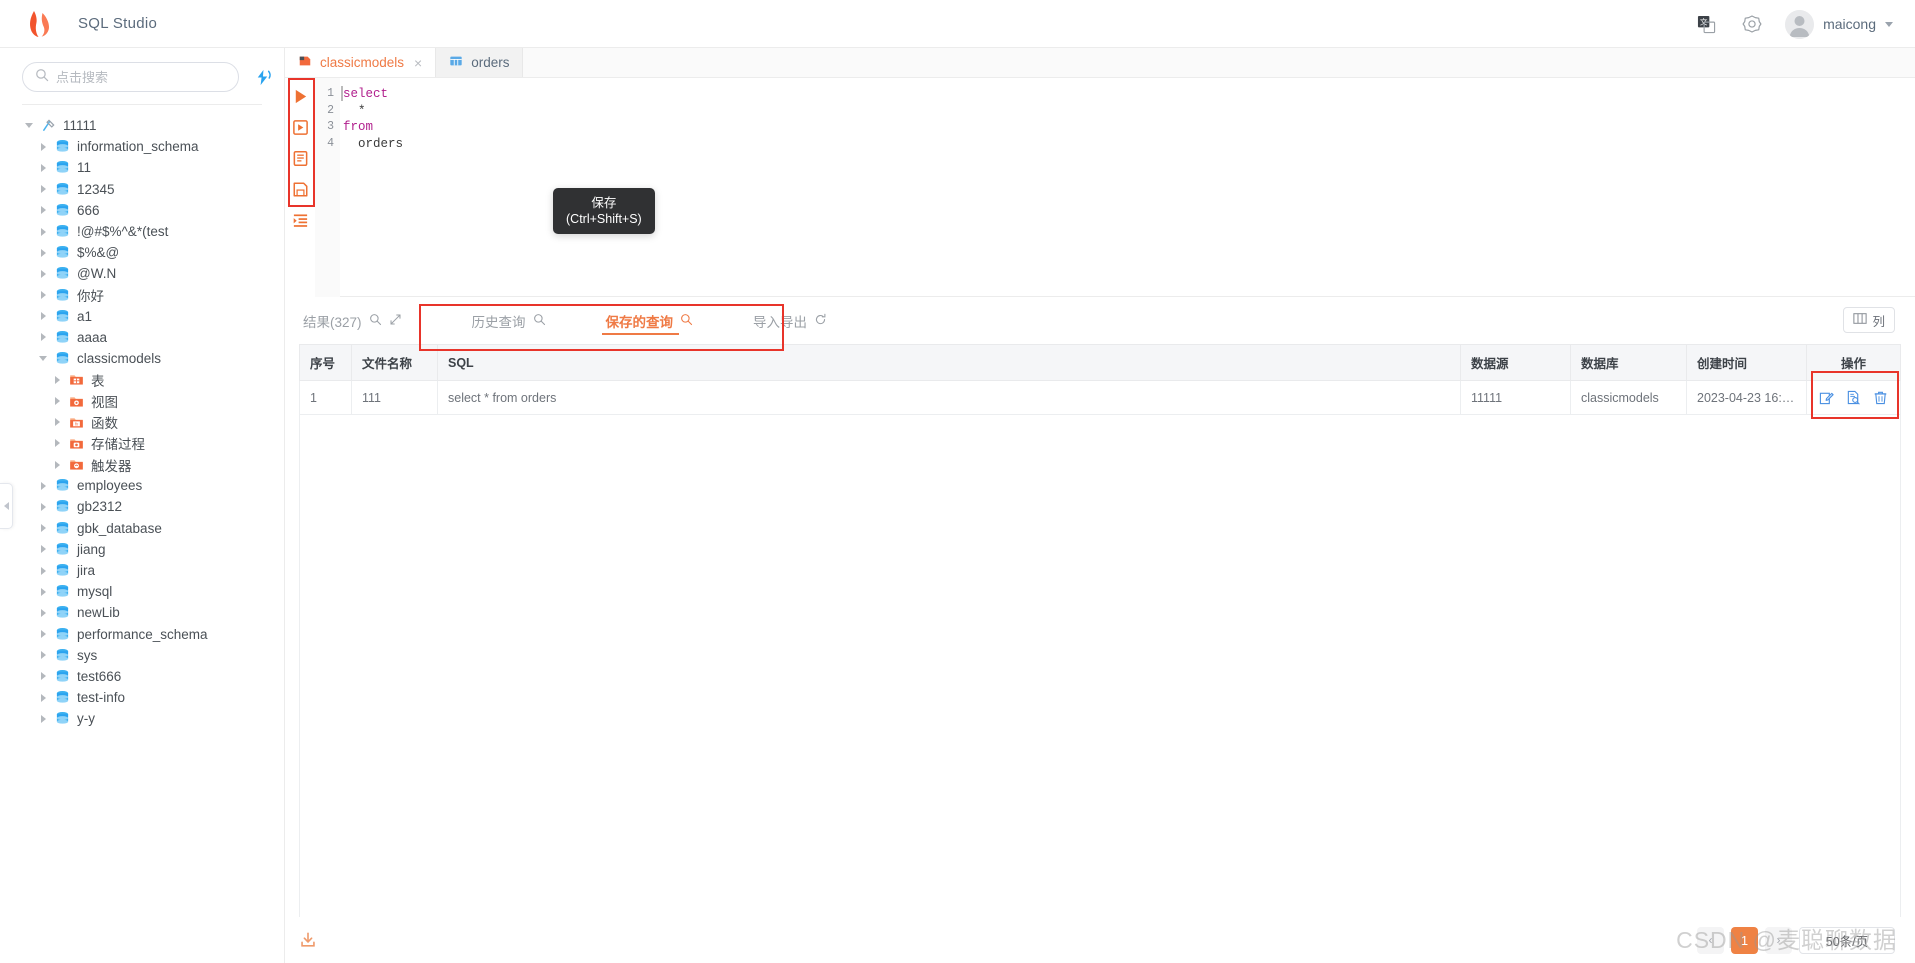 Image resolution: width=1915 pixels, height=963 pixels. Describe the element at coordinates (1100, 320) in the screenshot. I see `result-tab-bar: 结果(327) 历史查询 保存的查询 导入导出` at that location.